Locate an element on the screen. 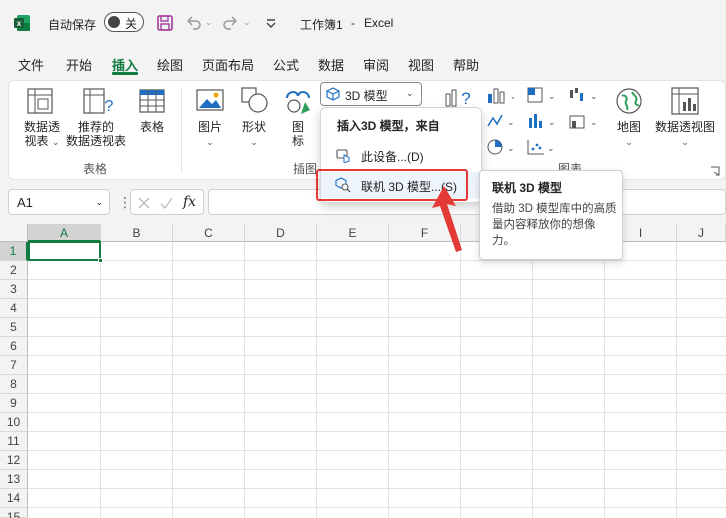 The height and width of the screenshot is (518, 726). row-header-11: 11 is located at coordinates (14, 441).